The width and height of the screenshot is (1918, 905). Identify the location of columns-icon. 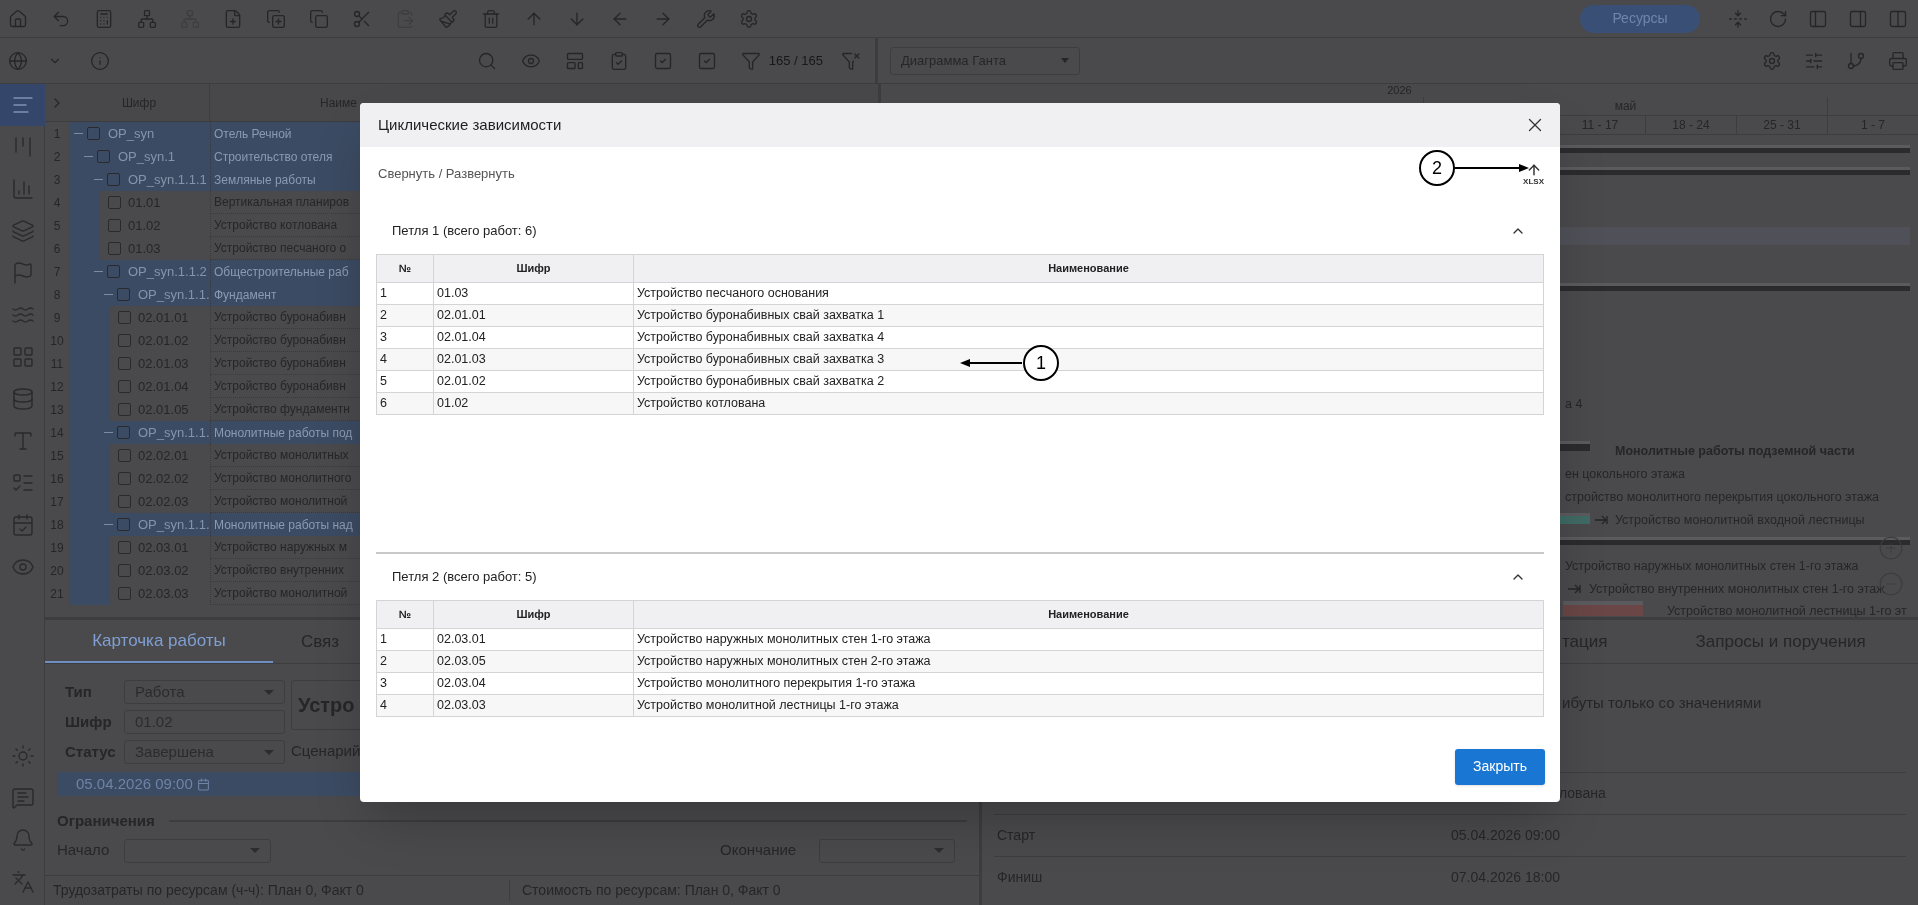
(1898, 18).